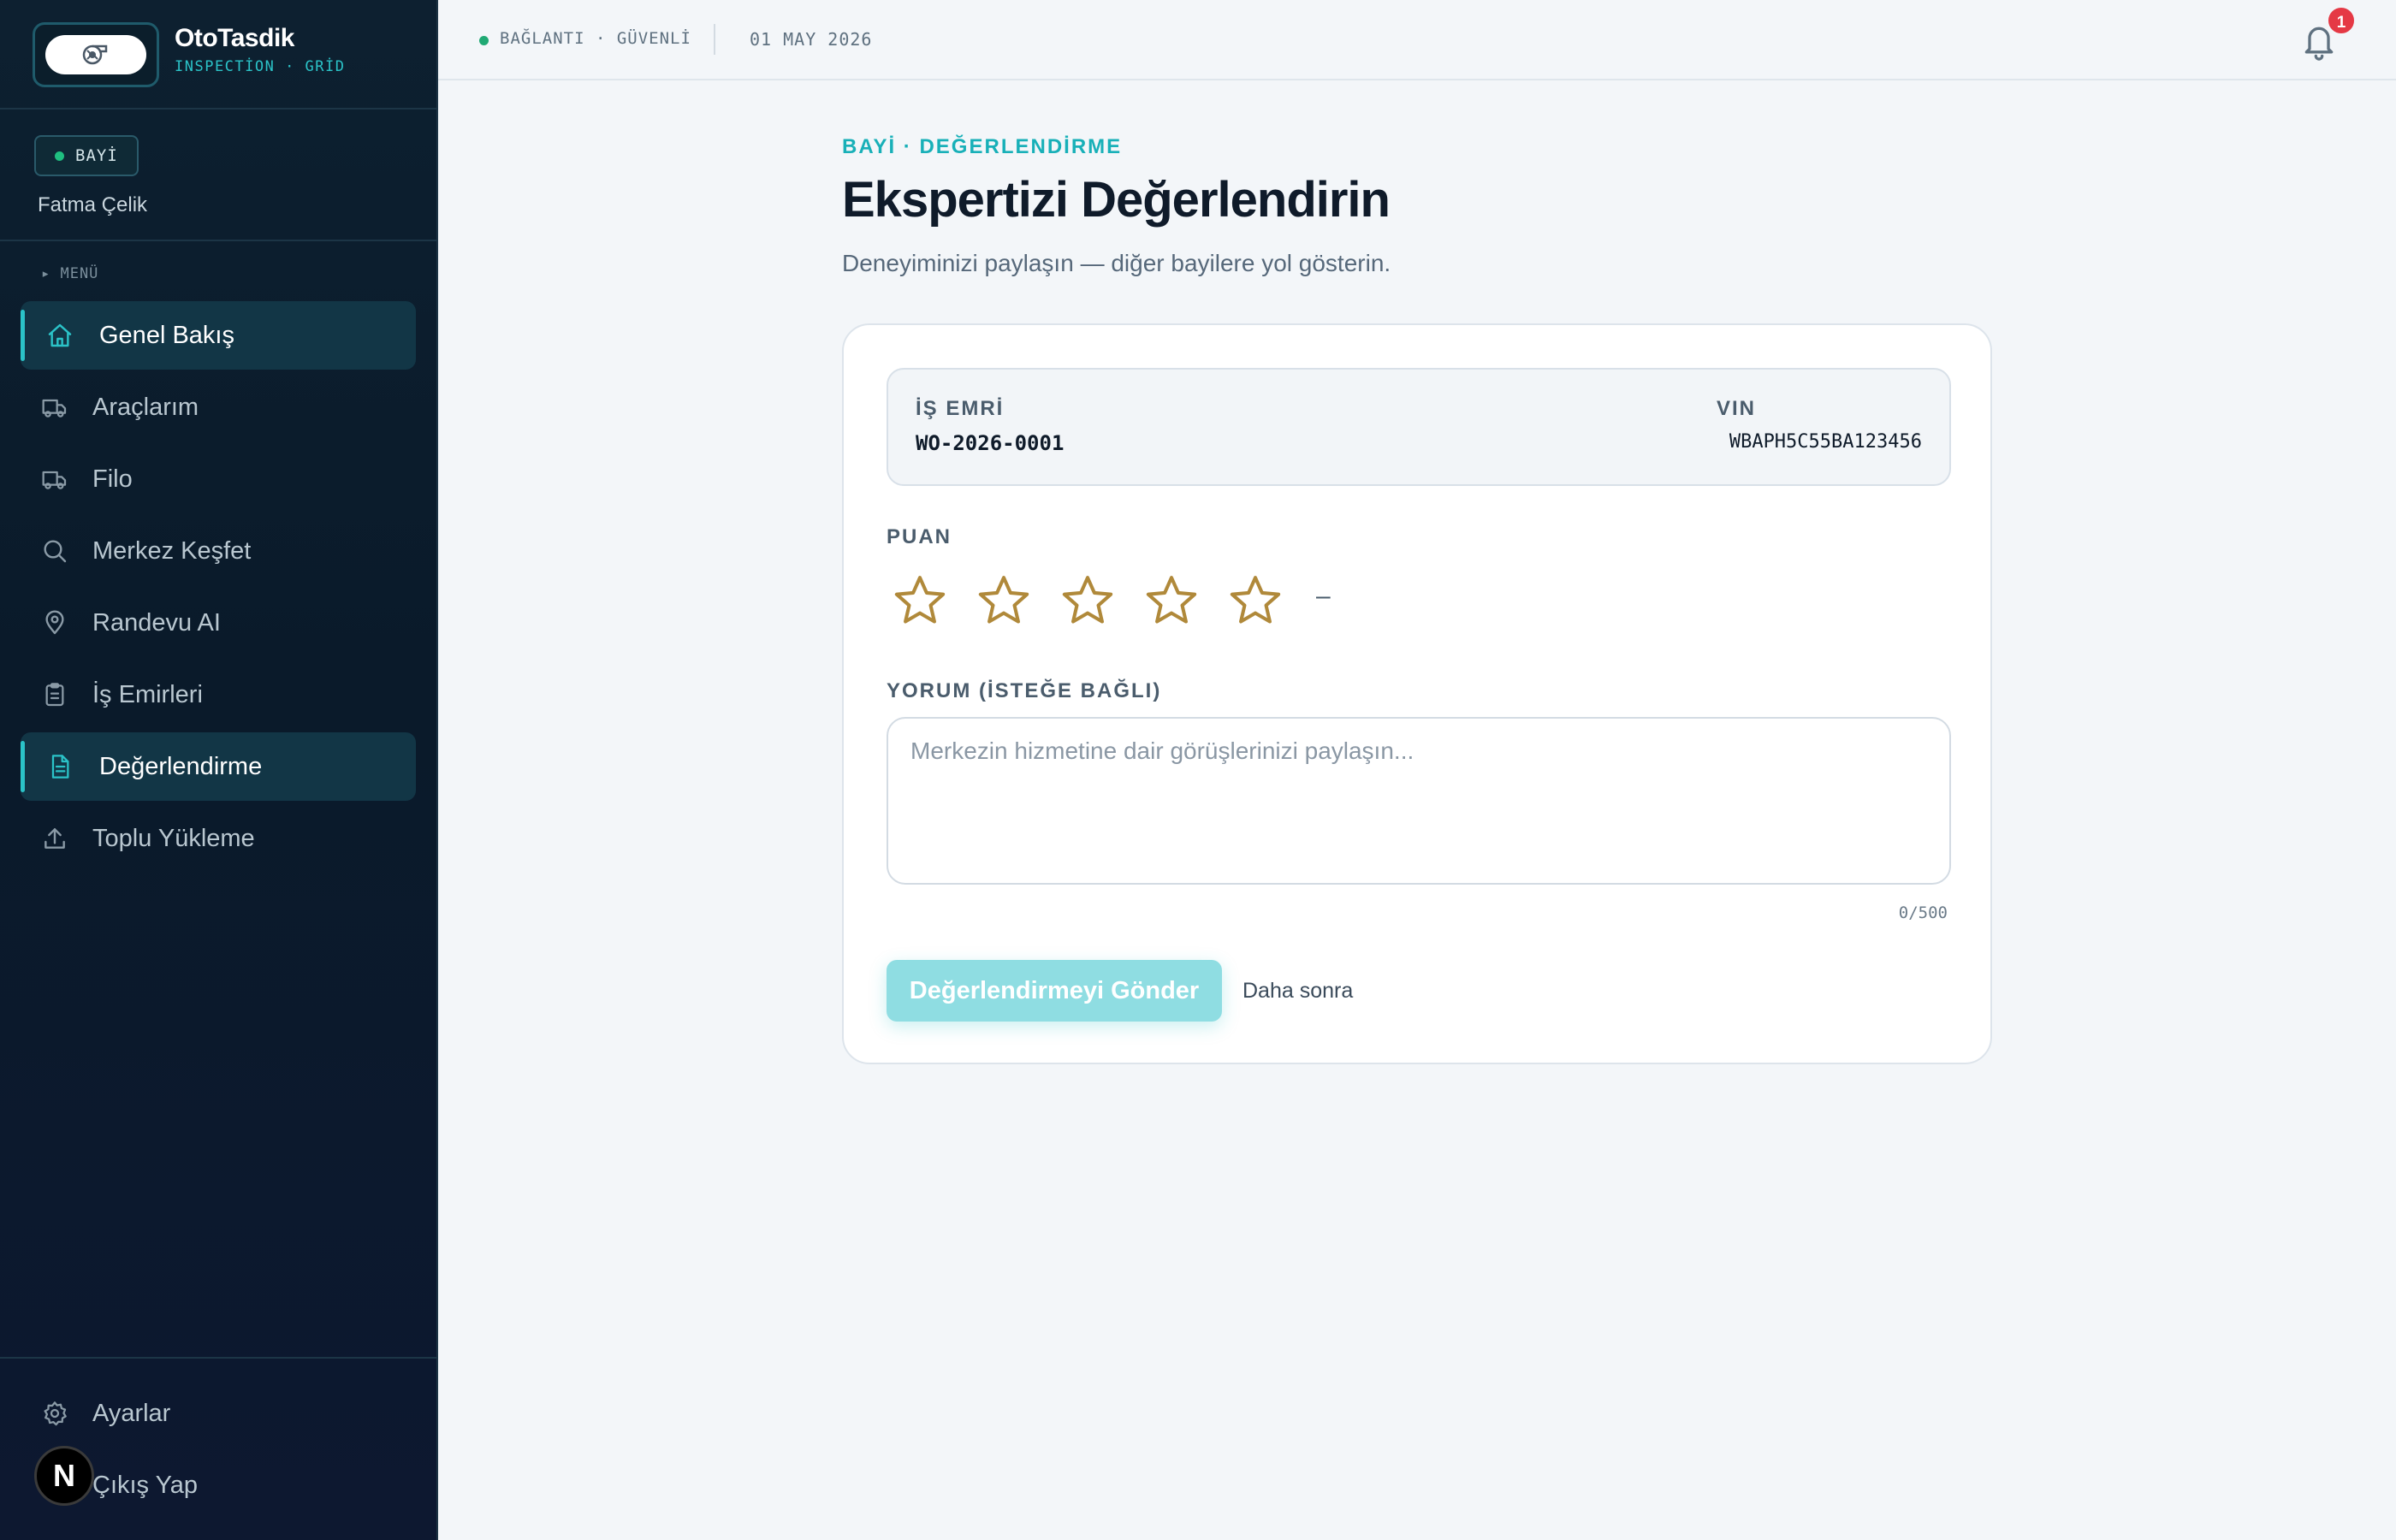  I want to click on sidebar-divider, so click(219, 240).